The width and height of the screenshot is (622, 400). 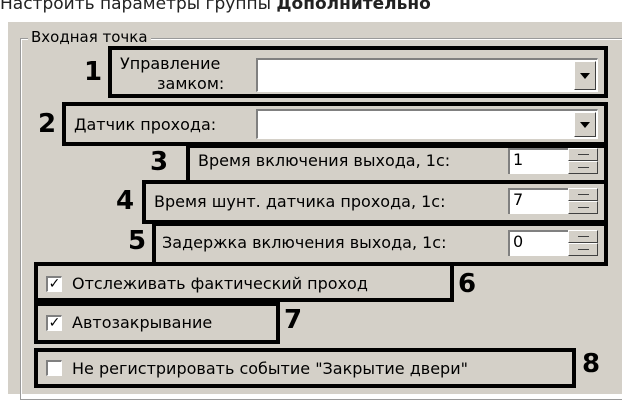 I want to click on sensor-shunt-input: 7, so click(x=538, y=201).